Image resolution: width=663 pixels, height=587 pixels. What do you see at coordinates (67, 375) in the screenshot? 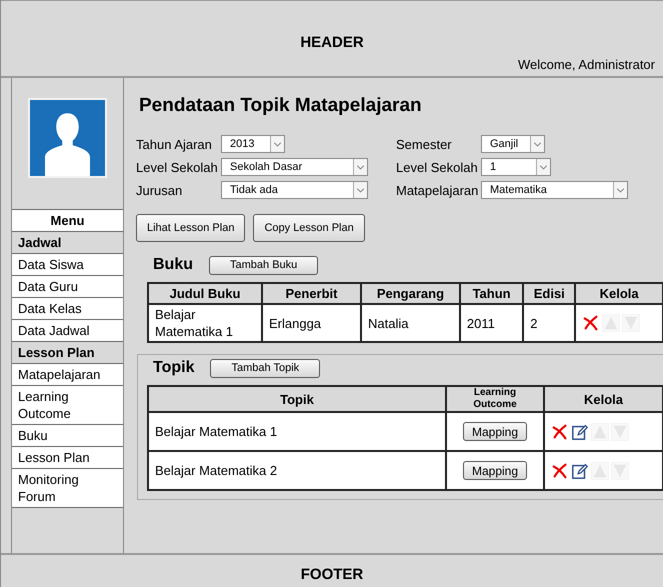
I see `menu-item: Matapelajaran` at bounding box center [67, 375].